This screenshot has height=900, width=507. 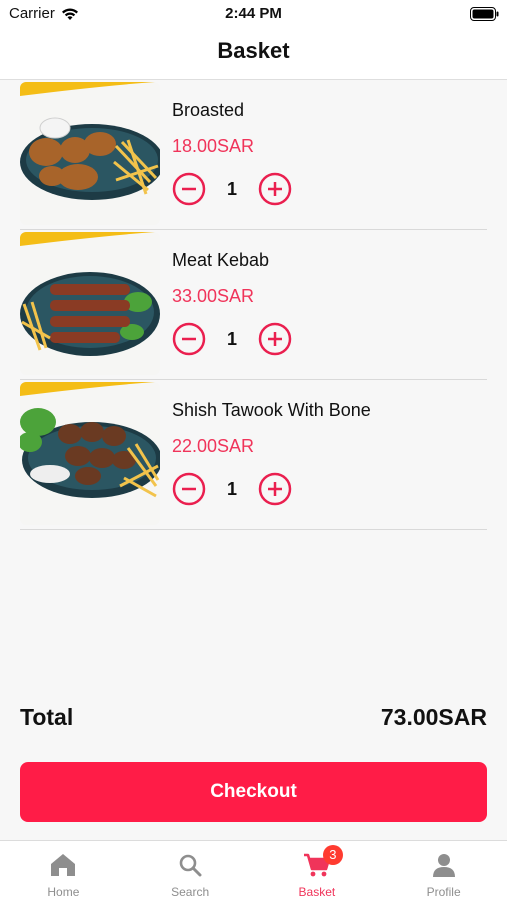 What do you see at coordinates (90, 303) in the screenshot?
I see `item-image-kebab` at bounding box center [90, 303].